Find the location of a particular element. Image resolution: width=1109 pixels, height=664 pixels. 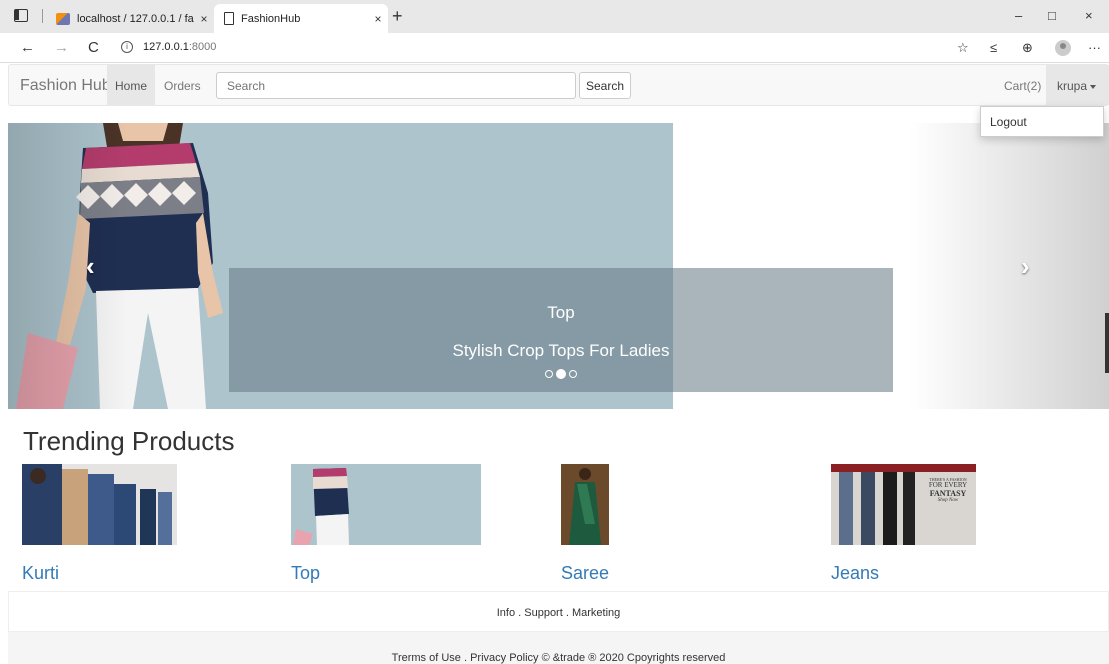

more-icon: ··· is located at coordinates (1094, 47).